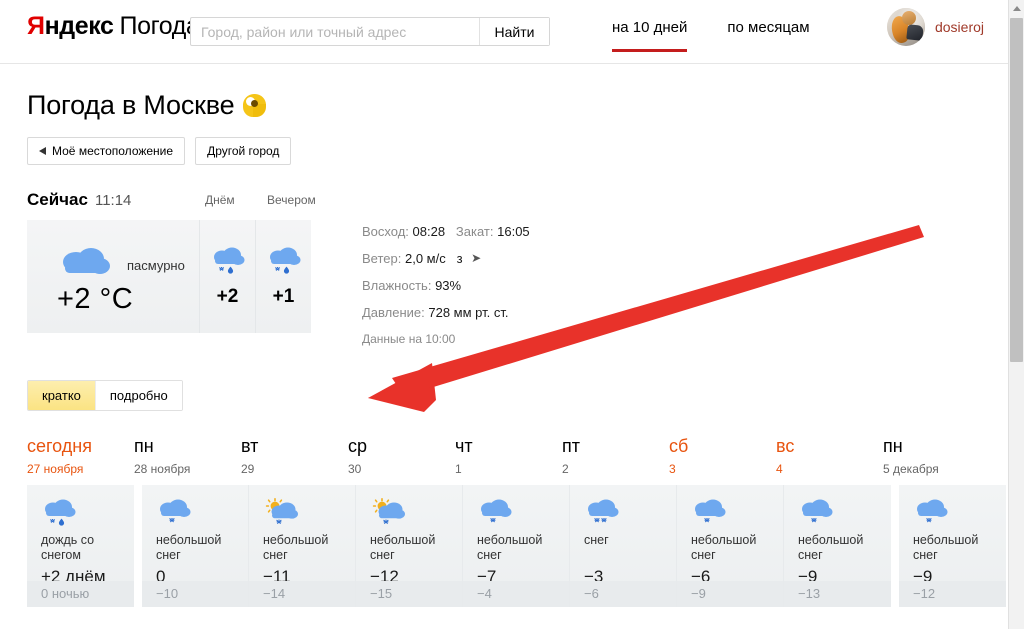 The image size is (1024, 629). Describe the element at coordinates (409, 339) in the screenshot. I see `fact-updated: Данные на 10:00` at that location.